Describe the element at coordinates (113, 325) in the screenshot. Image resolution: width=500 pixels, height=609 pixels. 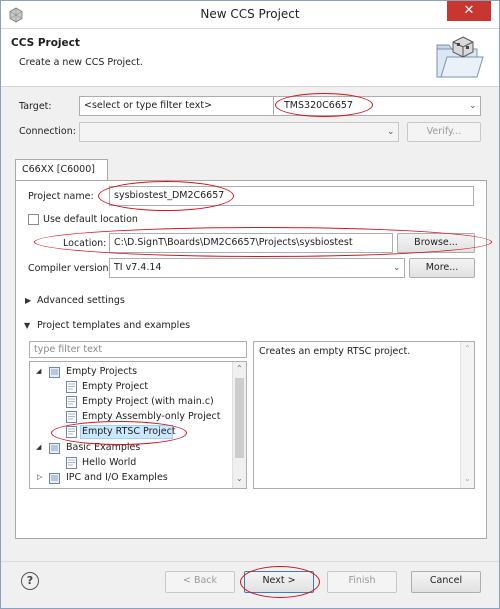
I see `templates-section-toggle: Project templates and examples` at that location.